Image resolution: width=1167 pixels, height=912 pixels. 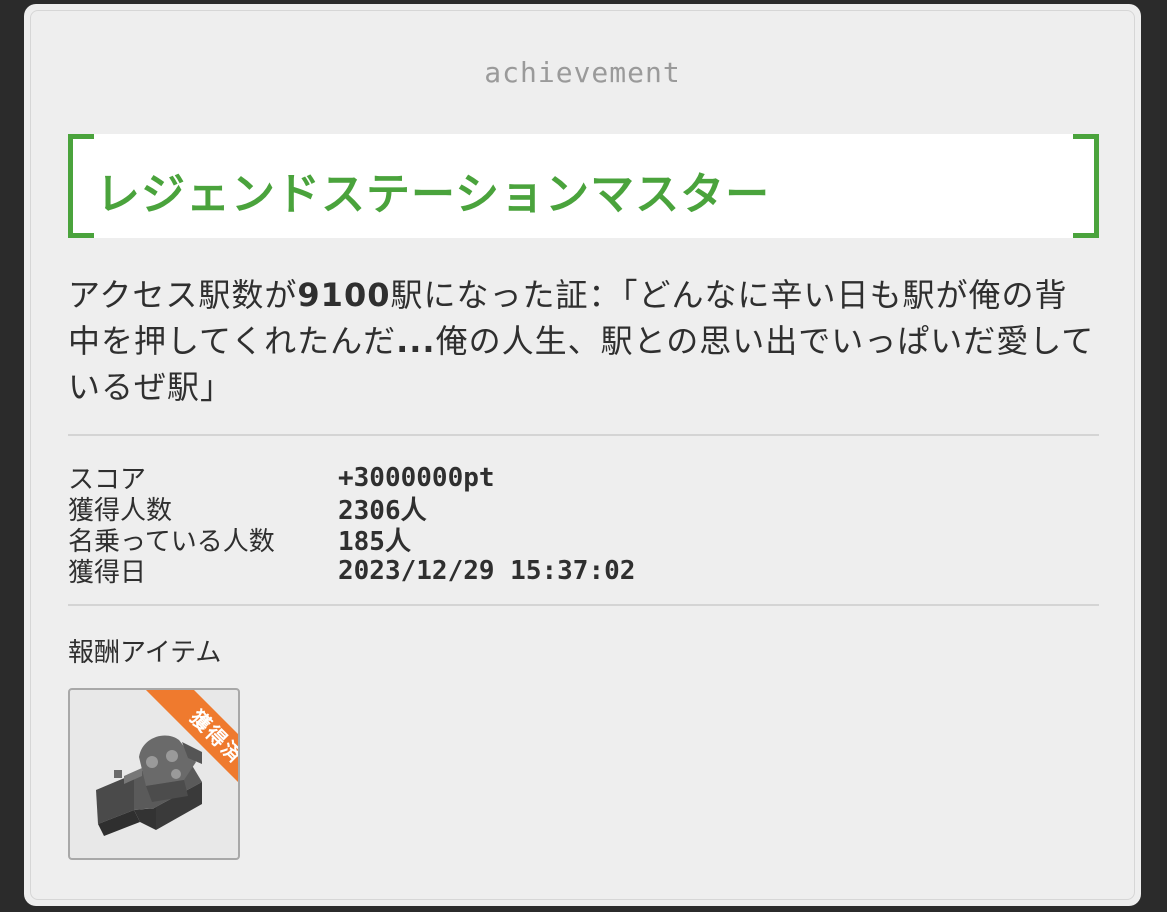 I want to click on description-prefix: アクセス駅数が, so click(x=183, y=295).